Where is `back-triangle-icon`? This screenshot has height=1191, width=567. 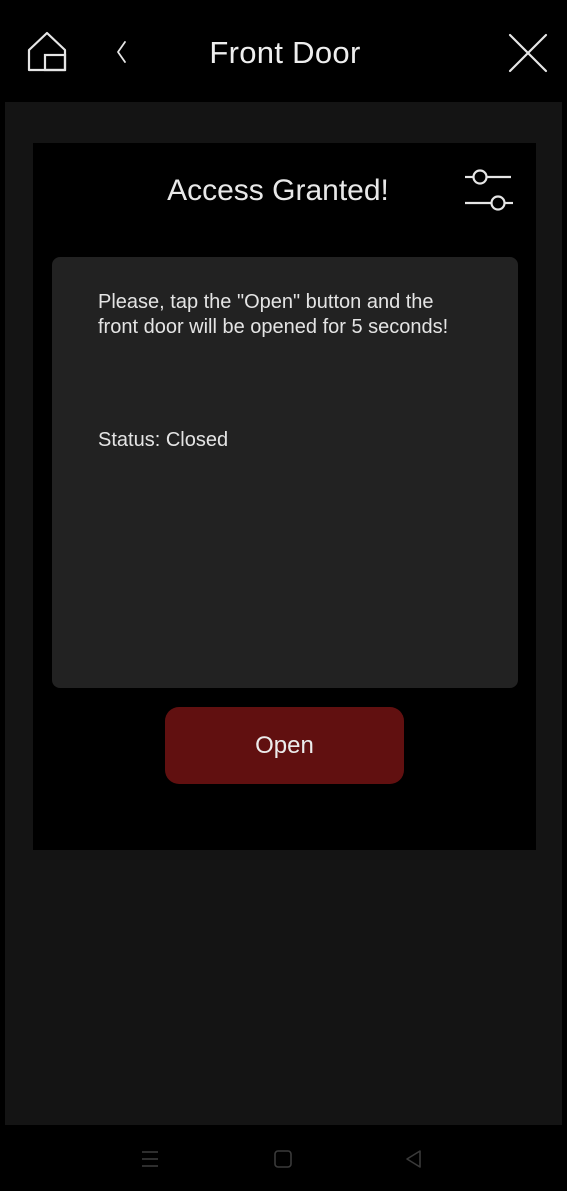 back-triangle-icon is located at coordinates (413, 1159).